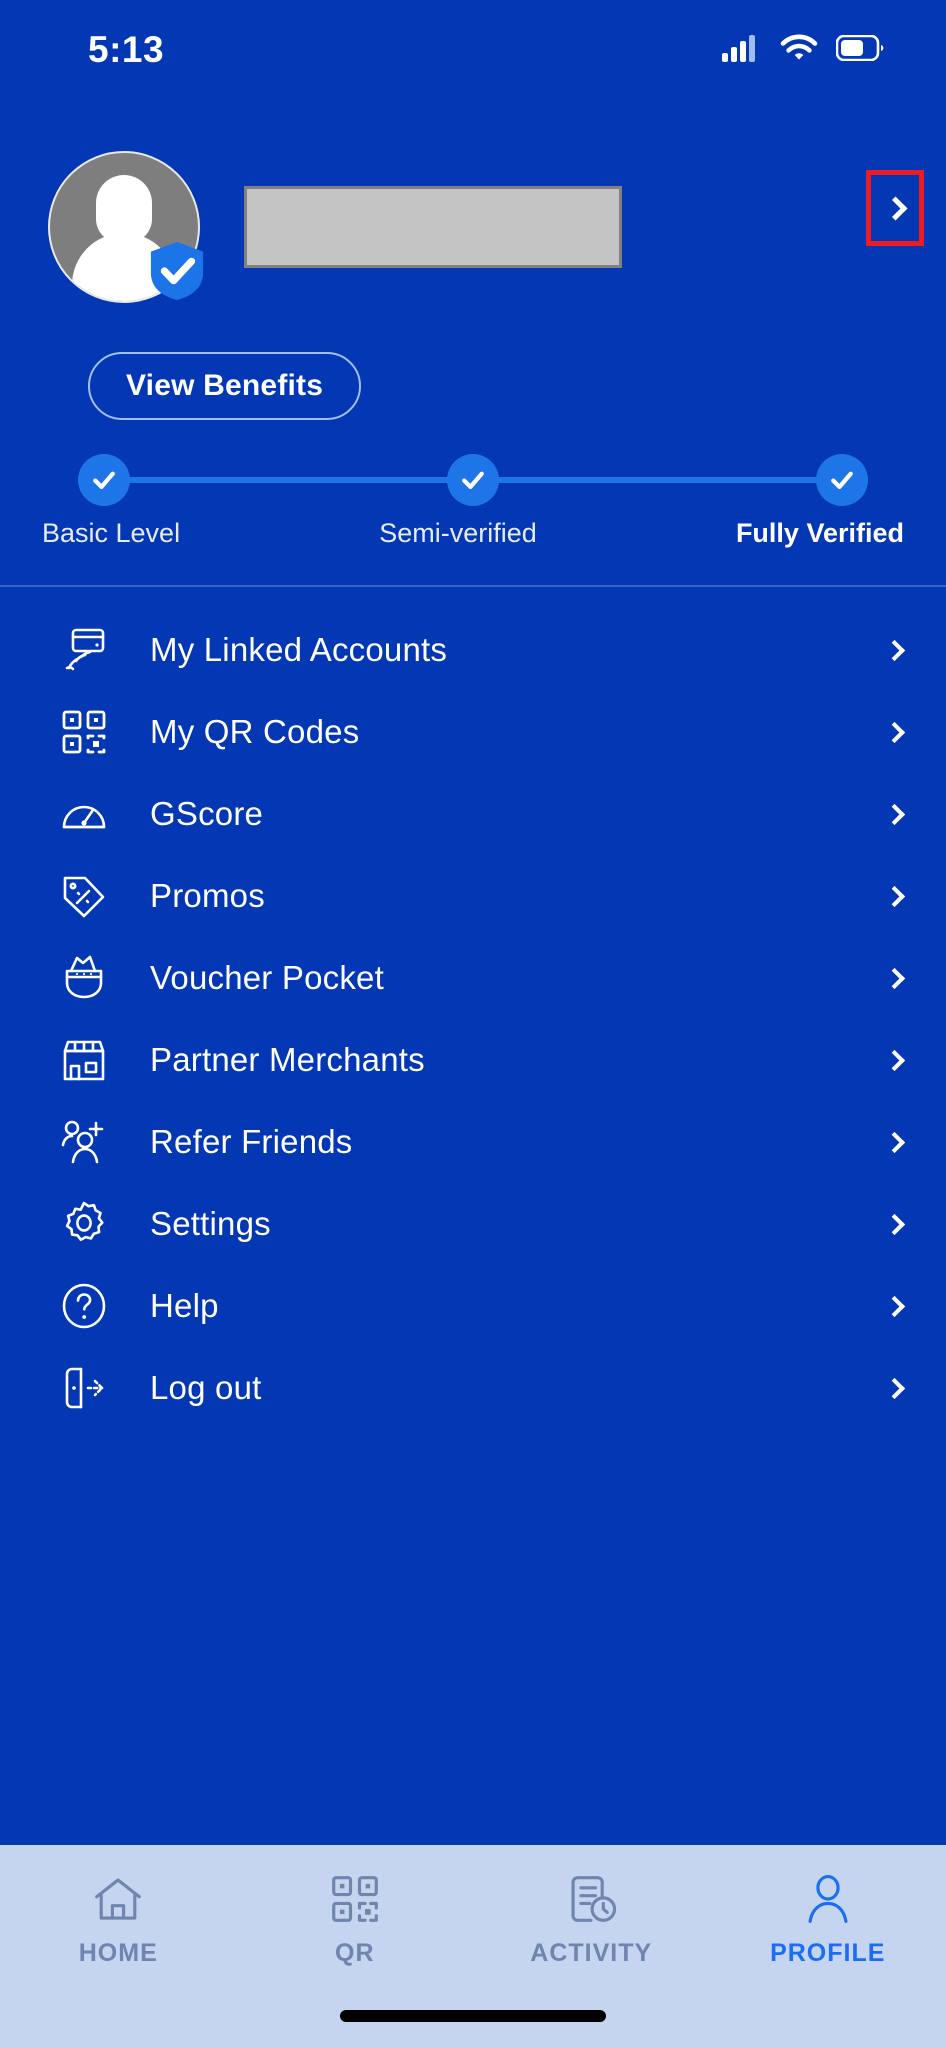  Describe the element at coordinates (828, 1899) in the screenshot. I see `person-icon` at that location.